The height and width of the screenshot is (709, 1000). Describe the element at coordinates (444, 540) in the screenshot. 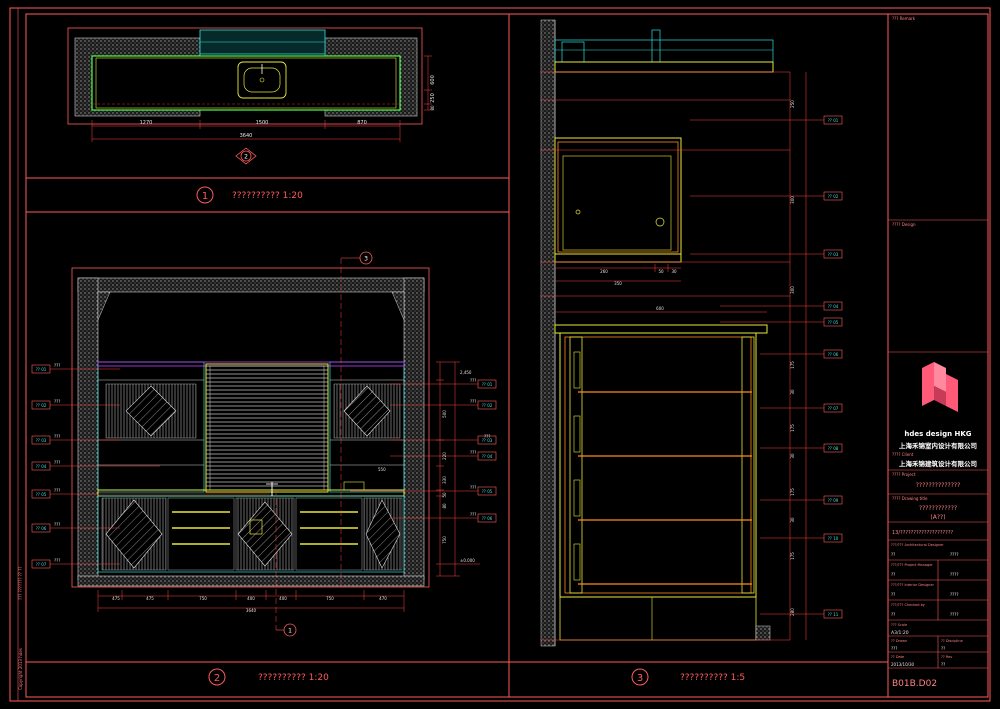

I see `view2-right-dim-6: 750` at that location.